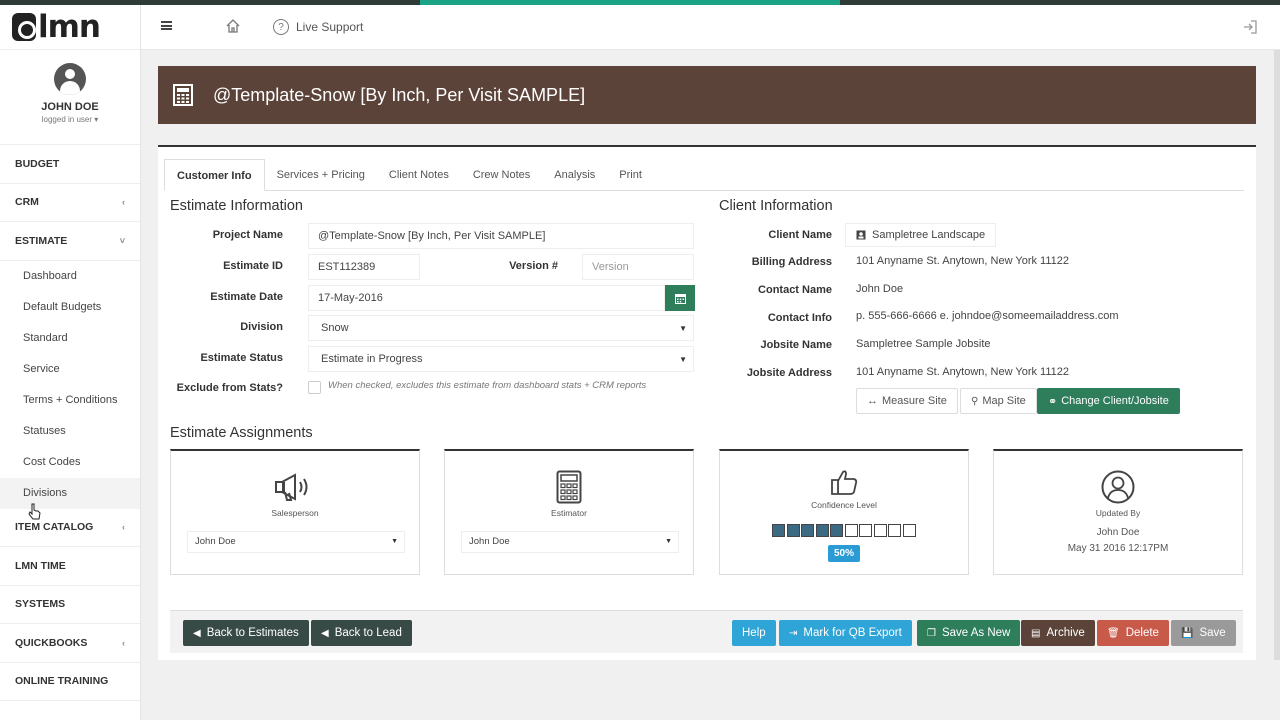 The image size is (1280, 720). I want to click on map-site-button: ⚲ Map Site, so click(998, 401).